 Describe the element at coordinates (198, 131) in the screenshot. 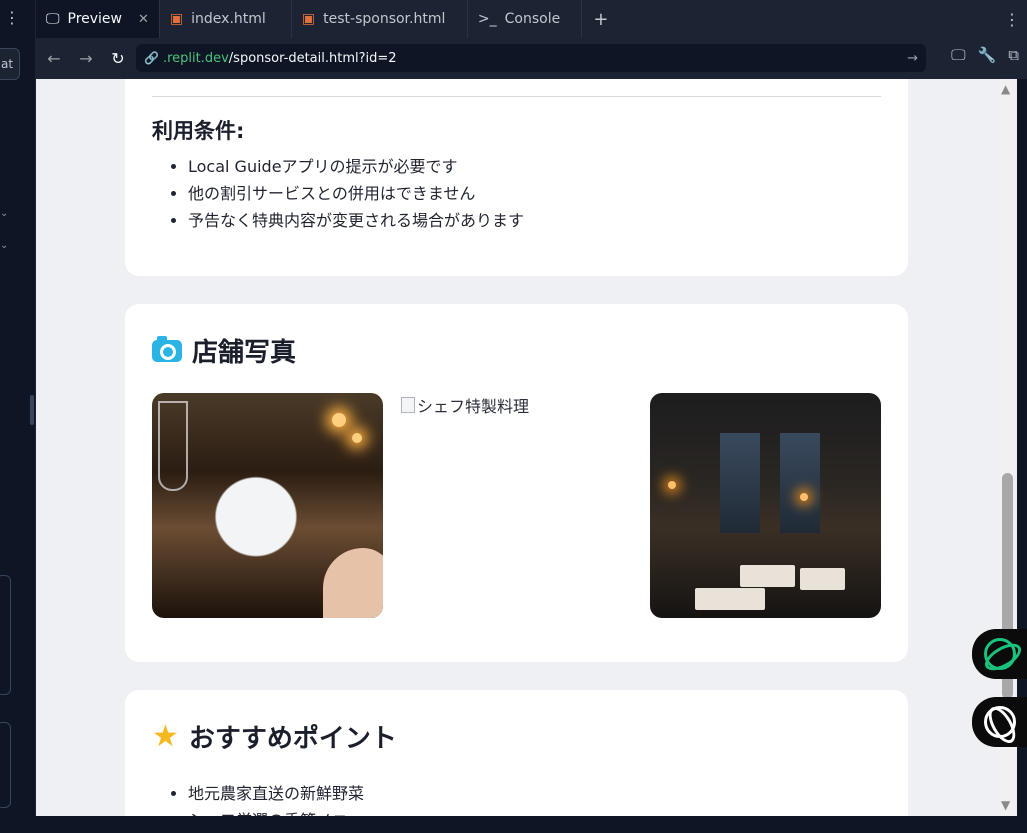

I see `terms-heading: 利用条件:` at that location.